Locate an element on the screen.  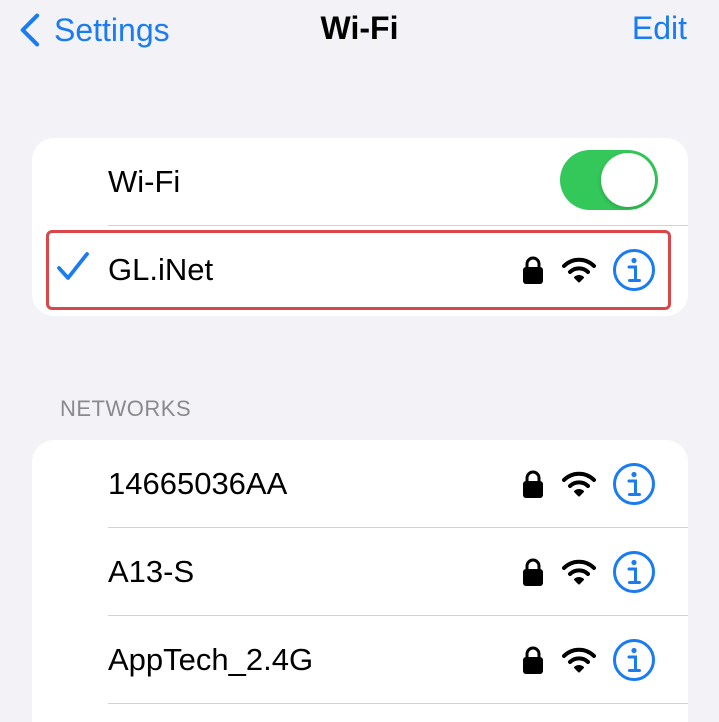
page-title: Wi-Fi is located at coordinates (359, 28).